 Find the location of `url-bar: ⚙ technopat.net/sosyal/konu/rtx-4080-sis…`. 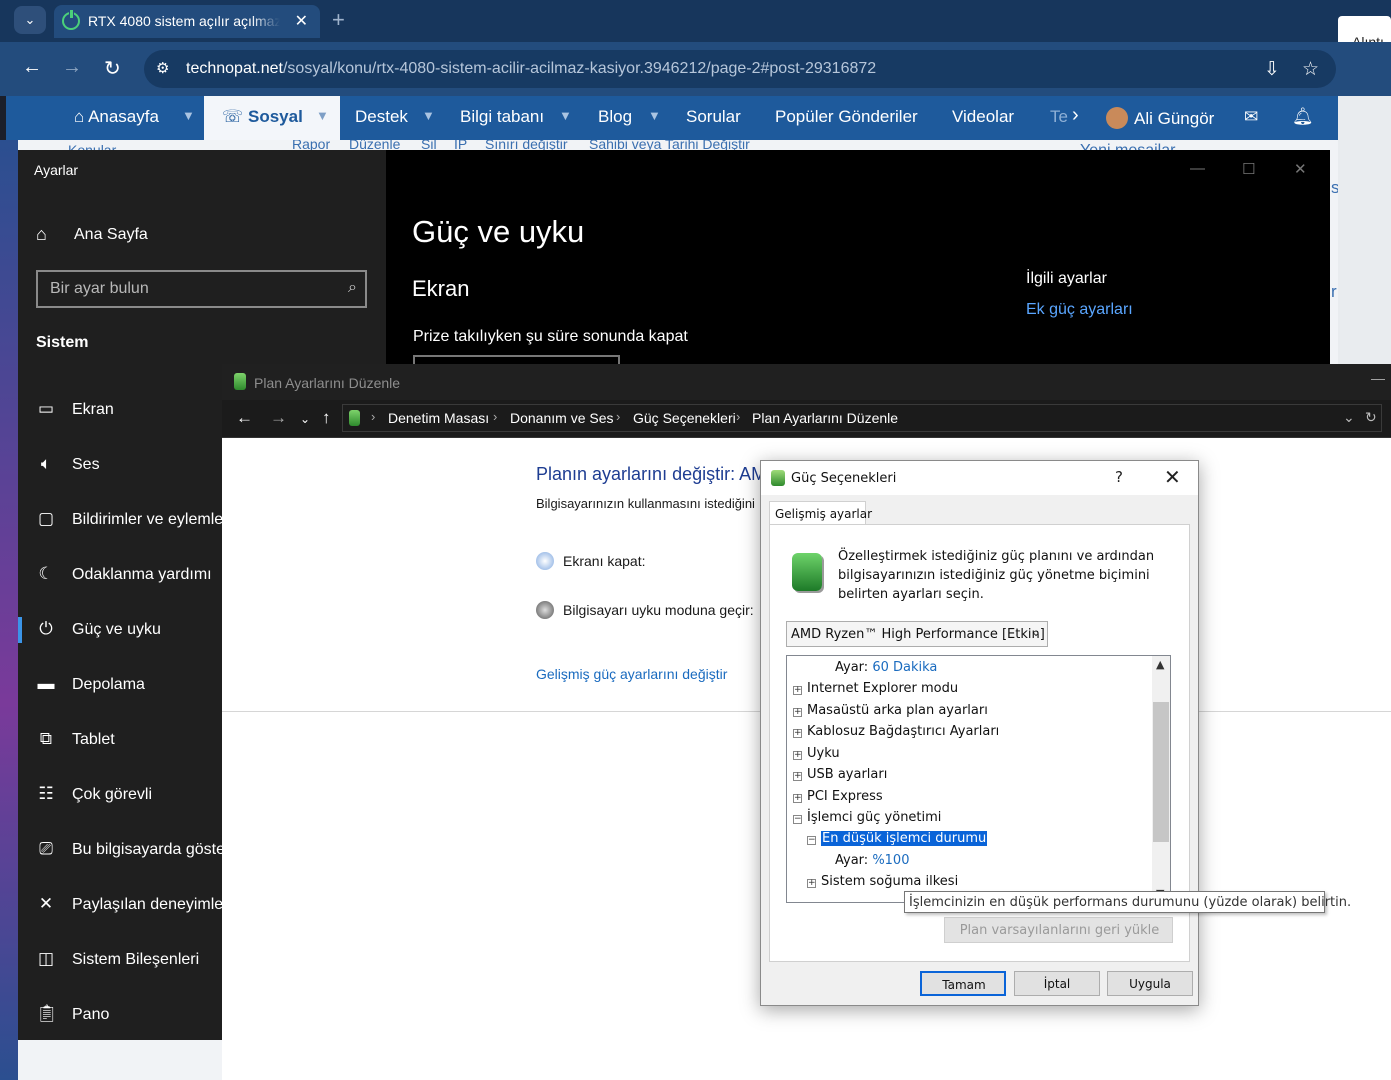

url-bar: ⚙ technopat.net/sosyal/konu/rtx-4080-sis… is located at coordinates (740, 69).